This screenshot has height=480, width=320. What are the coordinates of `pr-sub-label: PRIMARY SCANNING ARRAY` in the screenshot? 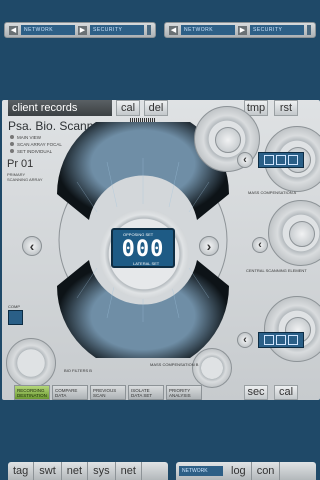 It's located at (25, 177).